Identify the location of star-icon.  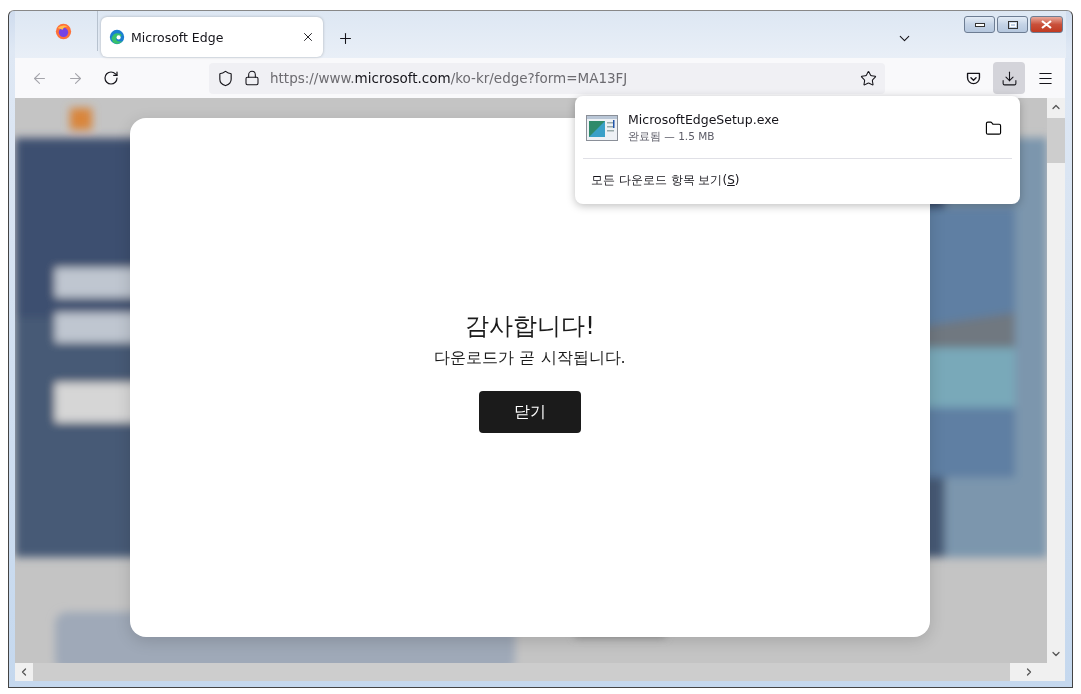
(868, 78).